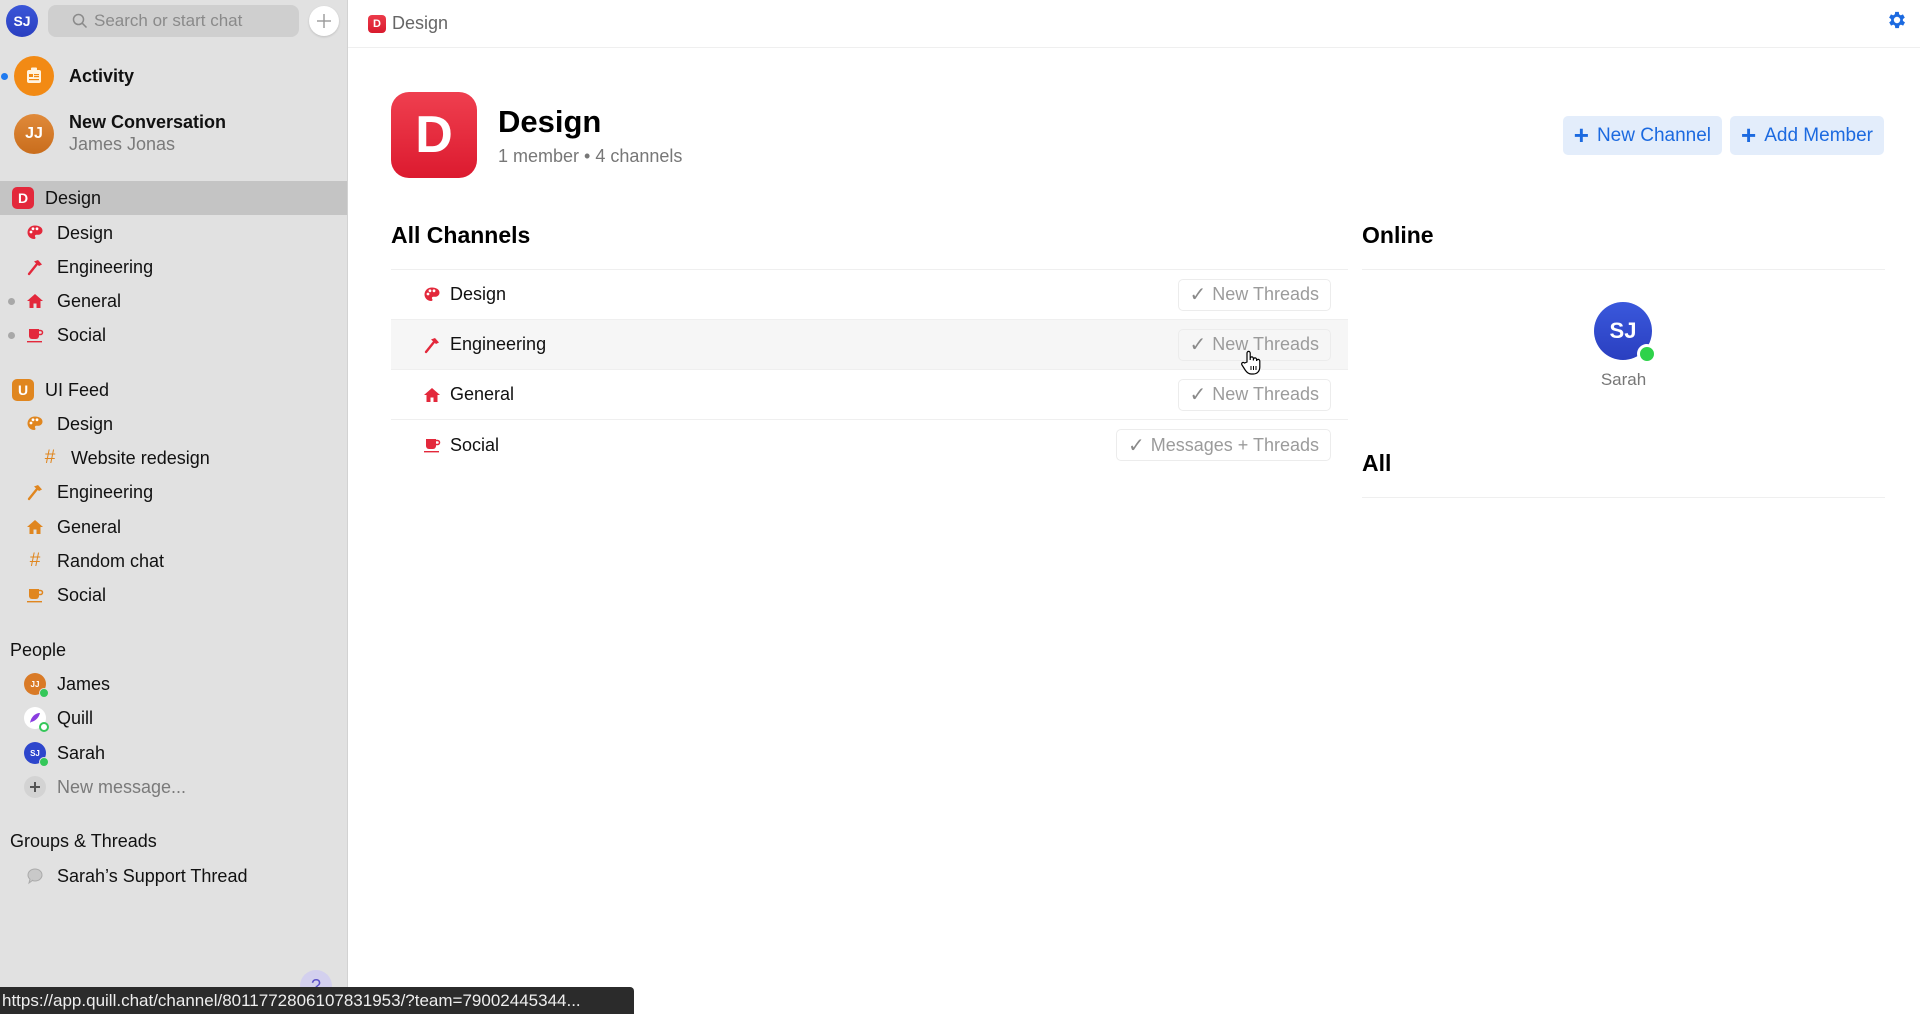  I want to click on hand-cursor-icon, so click(1251, 362).